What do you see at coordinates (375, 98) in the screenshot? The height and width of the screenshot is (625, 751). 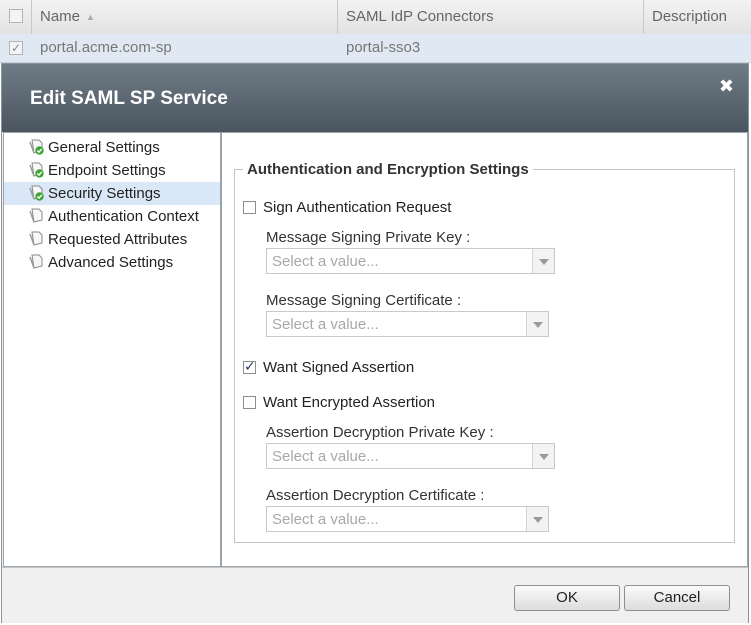 I see `dialog-header: Edit SAML SP Service ✖` at bounding box center [375, 98].